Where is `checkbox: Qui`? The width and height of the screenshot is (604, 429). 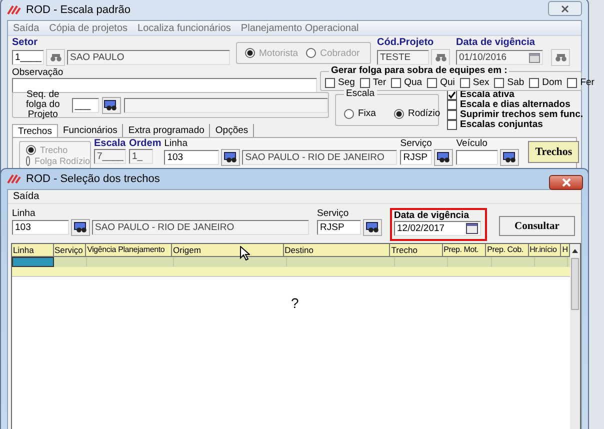 checkbox: Qui is located at coordinates (441, 82).